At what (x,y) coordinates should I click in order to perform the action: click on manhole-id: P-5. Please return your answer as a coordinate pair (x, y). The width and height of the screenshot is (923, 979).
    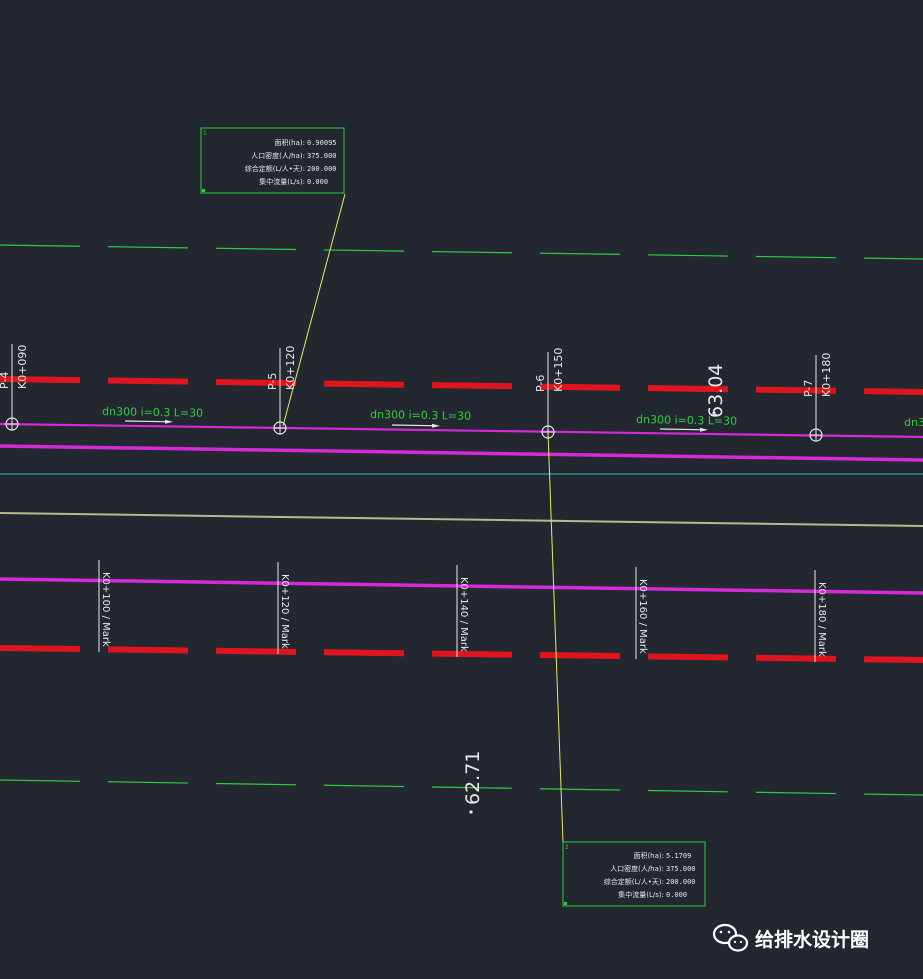
    Looking at the image, I should click on (272, 381).